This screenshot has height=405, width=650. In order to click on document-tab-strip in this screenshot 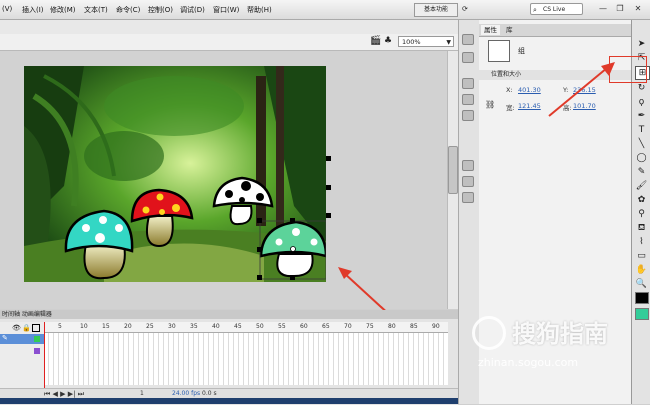, I will do `click(229, 27)`.